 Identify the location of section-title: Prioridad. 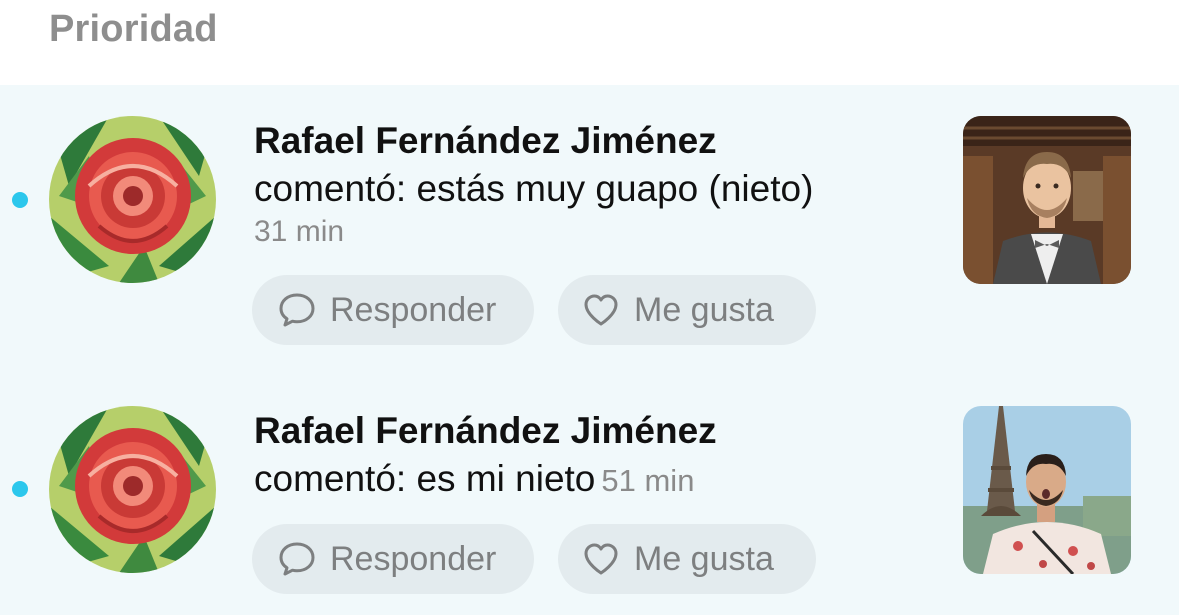
(133, 29).